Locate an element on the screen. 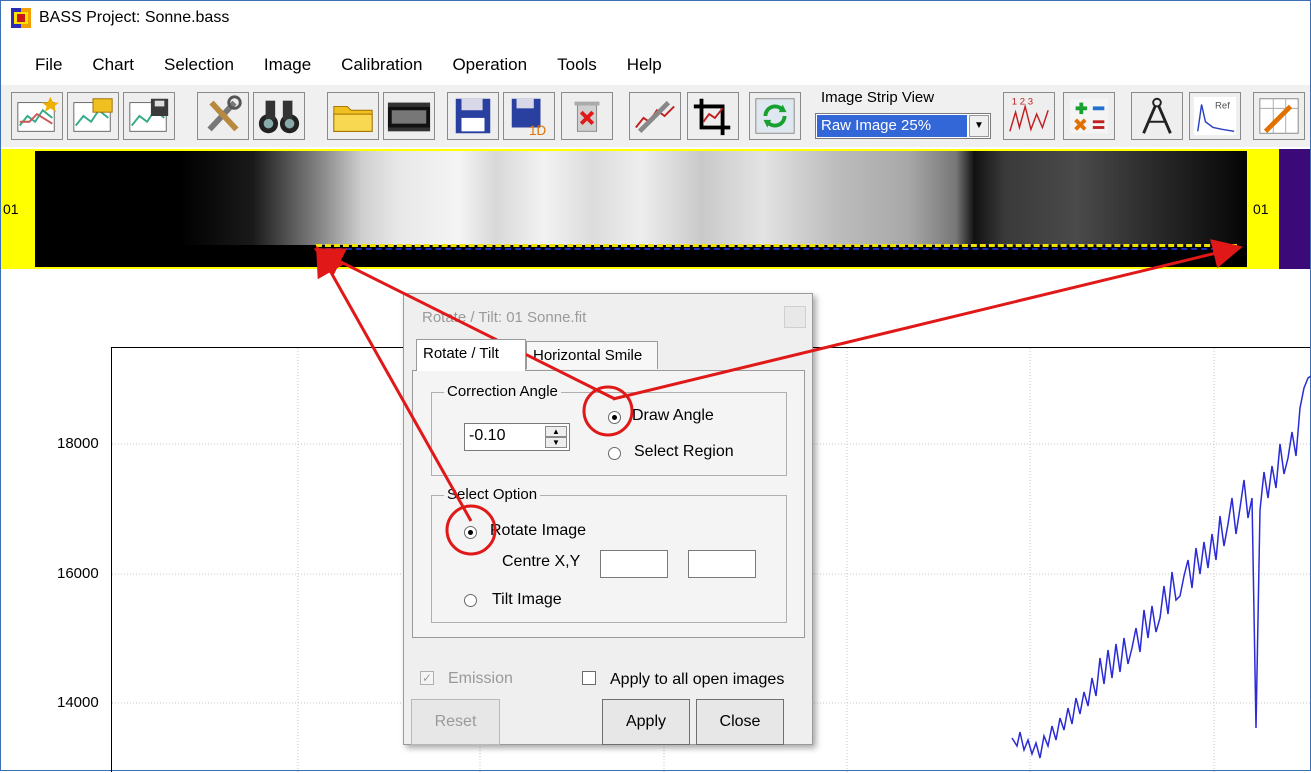  menu-help: Help is located at coordinates (644, 65).